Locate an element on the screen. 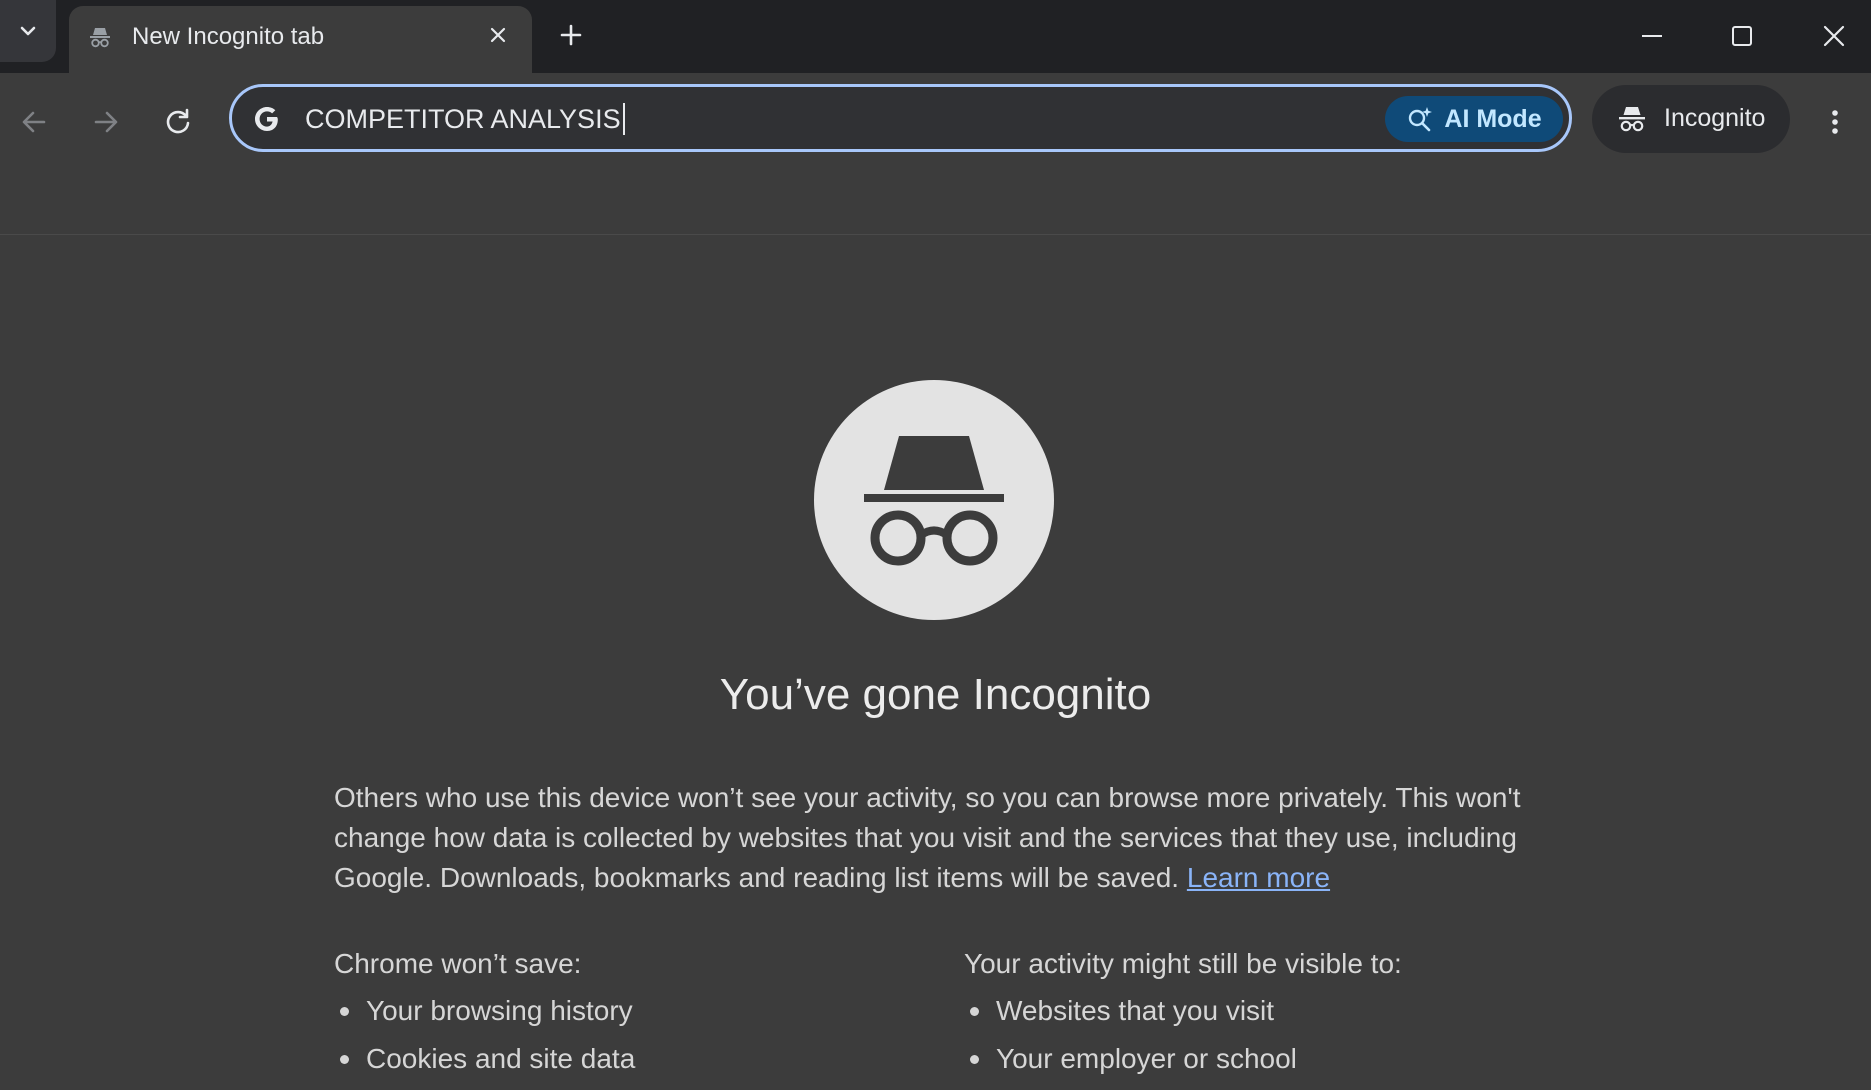 This screenshot has width=1871, height=1090. incognito-hero-icon is located at coordinates (934, 500).